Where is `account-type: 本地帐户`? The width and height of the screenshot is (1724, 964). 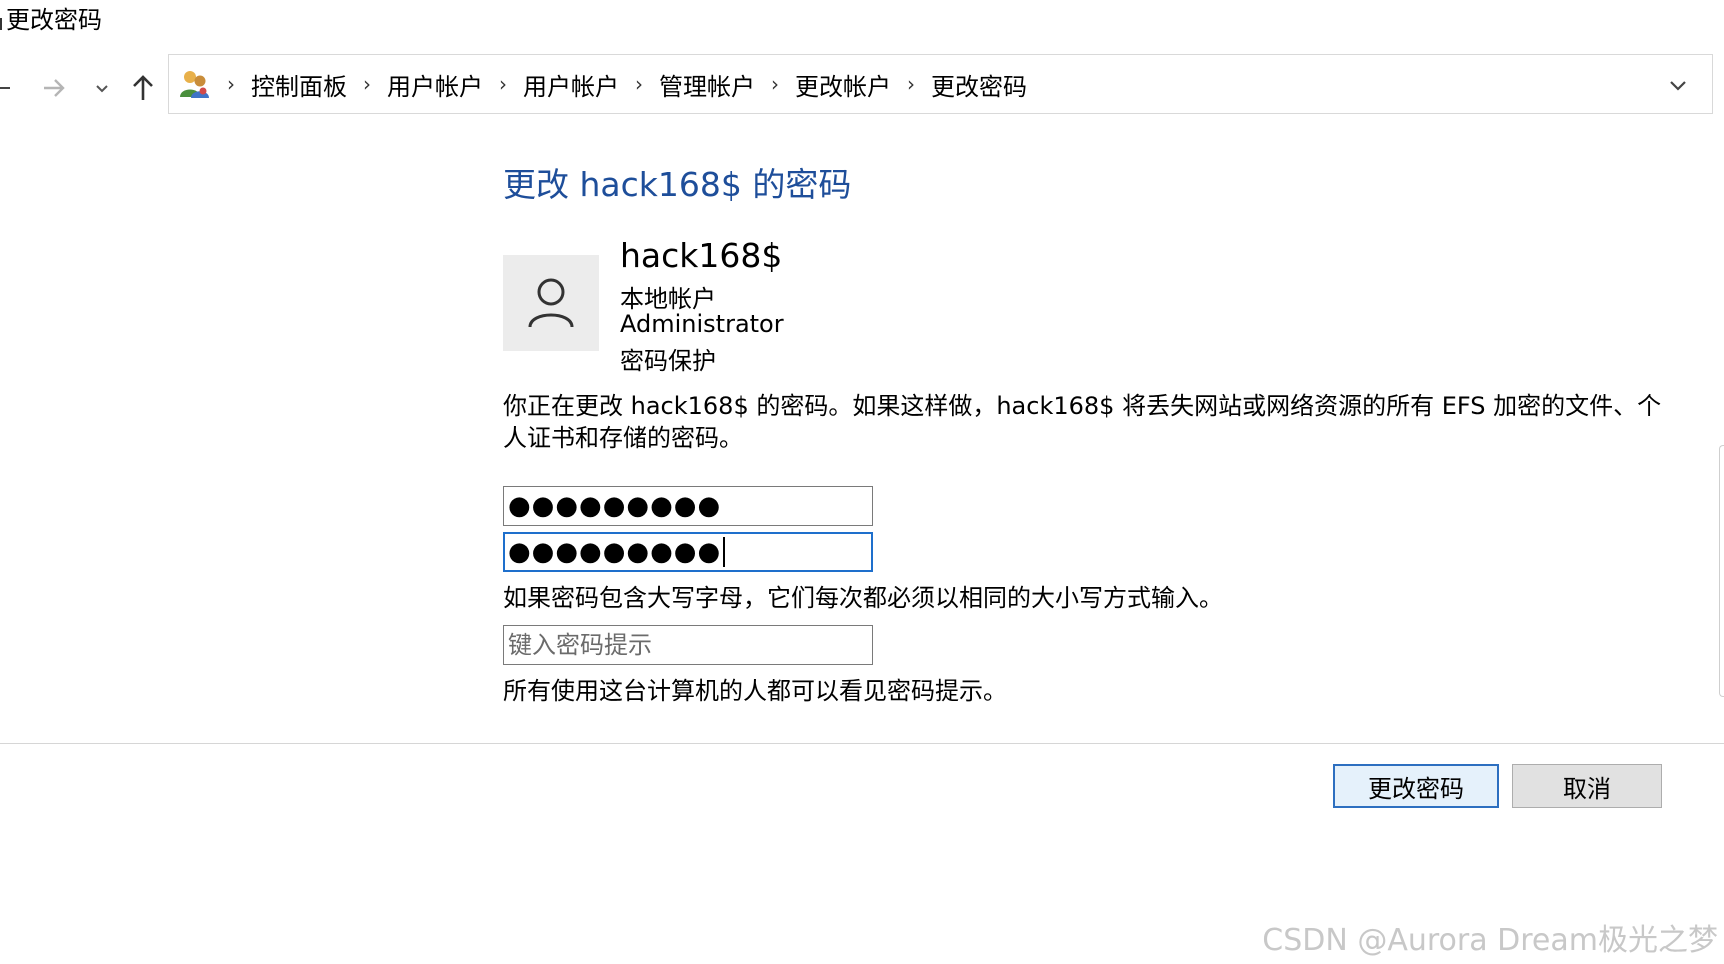 account-type: 本地帐户 is located at coordinates (668, 299).